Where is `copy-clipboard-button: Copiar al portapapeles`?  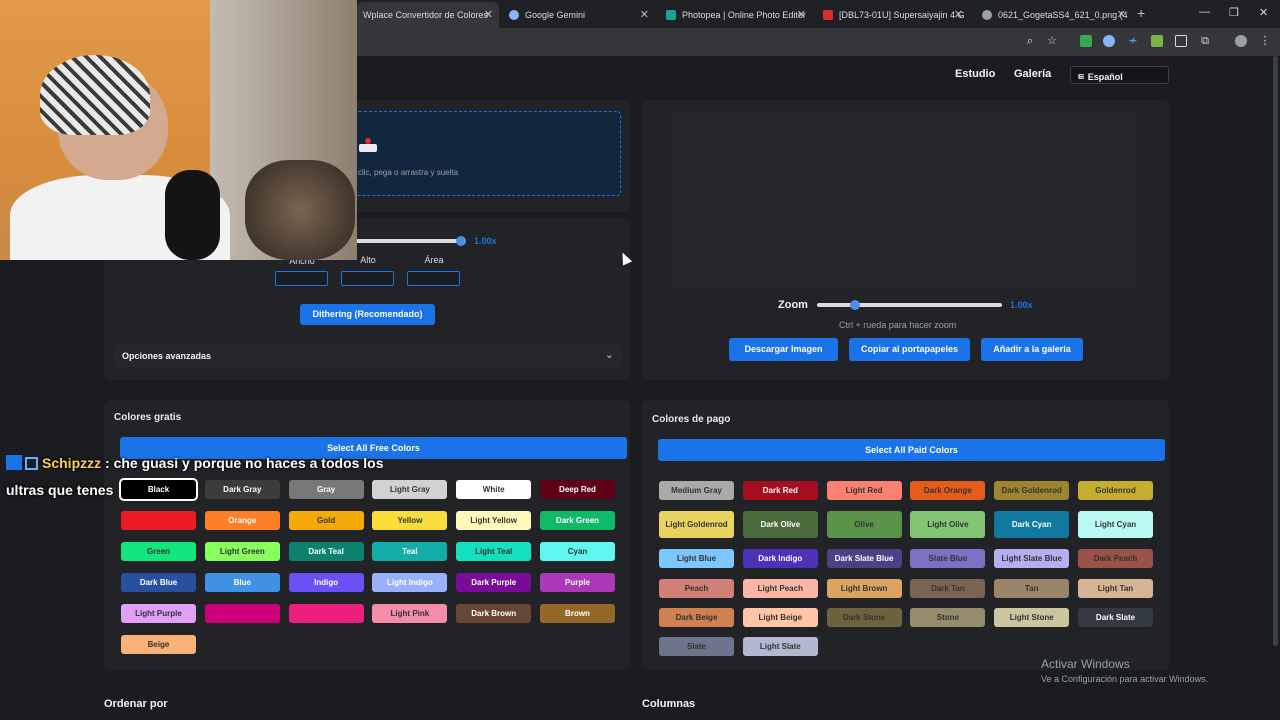 copy-clipboard-button: Copiar al portapapeles is located at coordinates (909, 349).